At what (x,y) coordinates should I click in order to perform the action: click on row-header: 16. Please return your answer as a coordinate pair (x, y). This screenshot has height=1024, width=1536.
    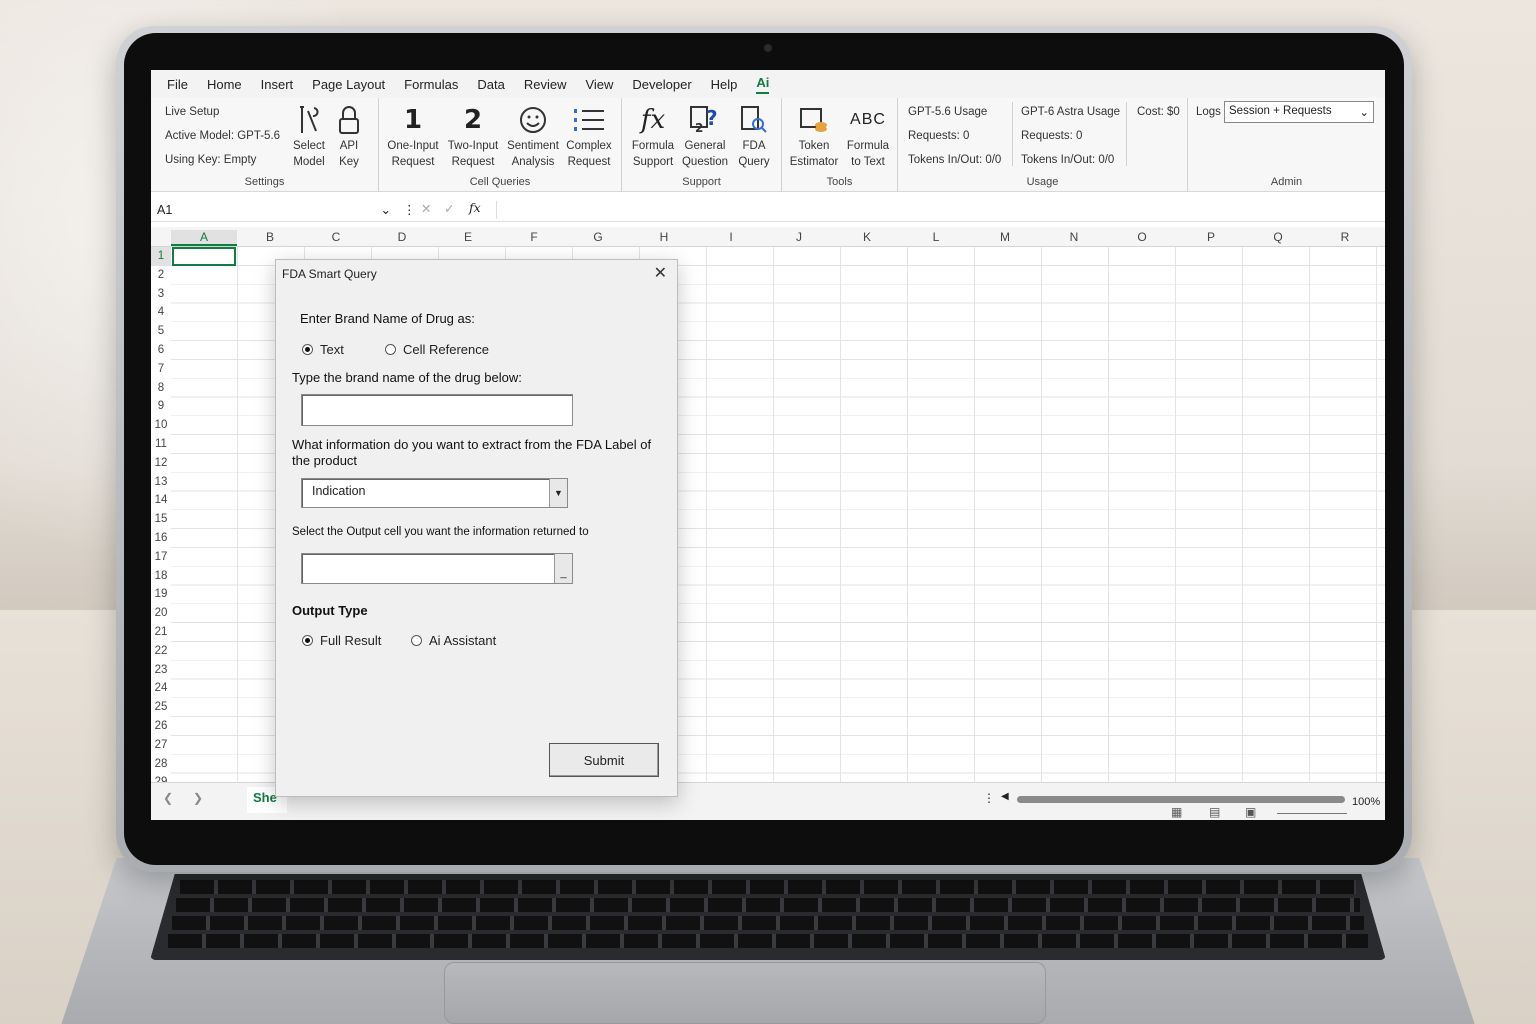
    Looking at the image, I should click on (161, 538).